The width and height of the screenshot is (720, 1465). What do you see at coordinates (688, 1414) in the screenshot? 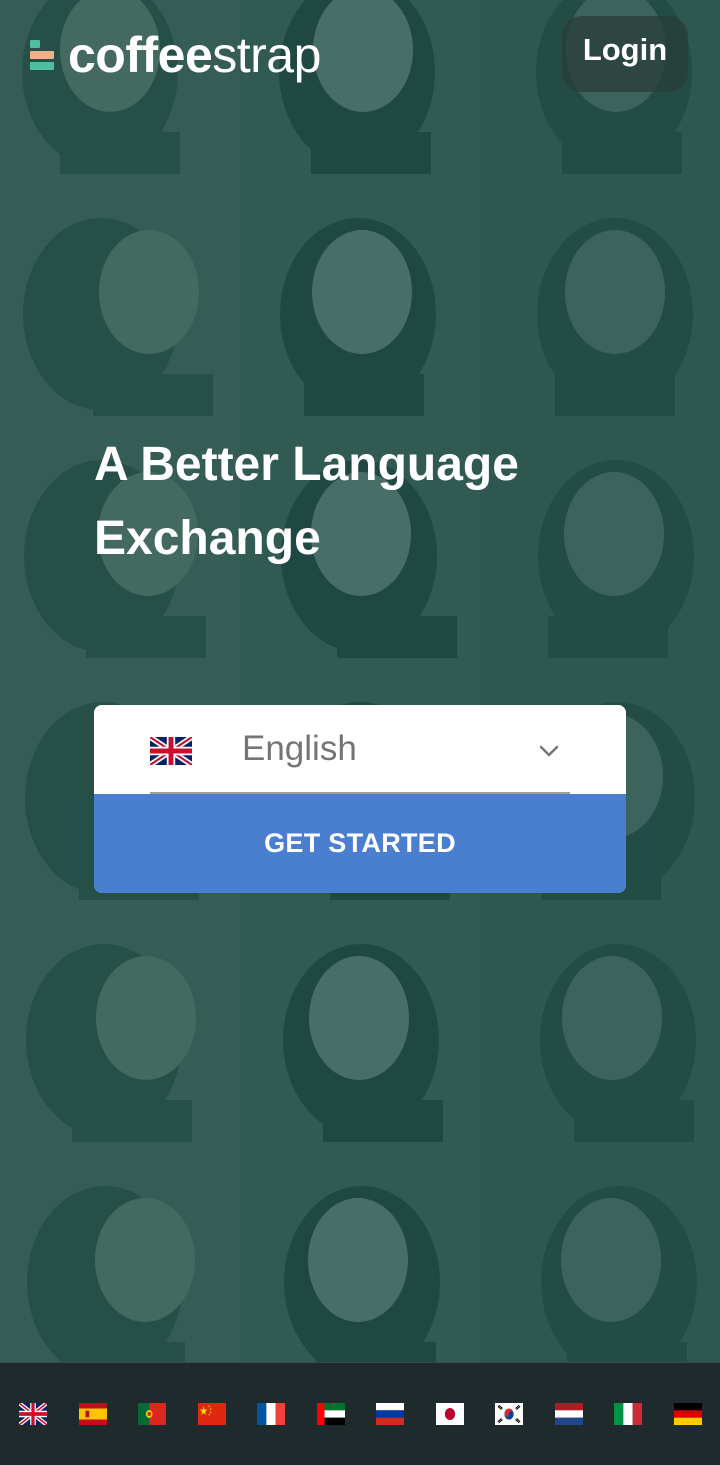
I see `germany-flag-icon` at bounding box center [688, 1414].